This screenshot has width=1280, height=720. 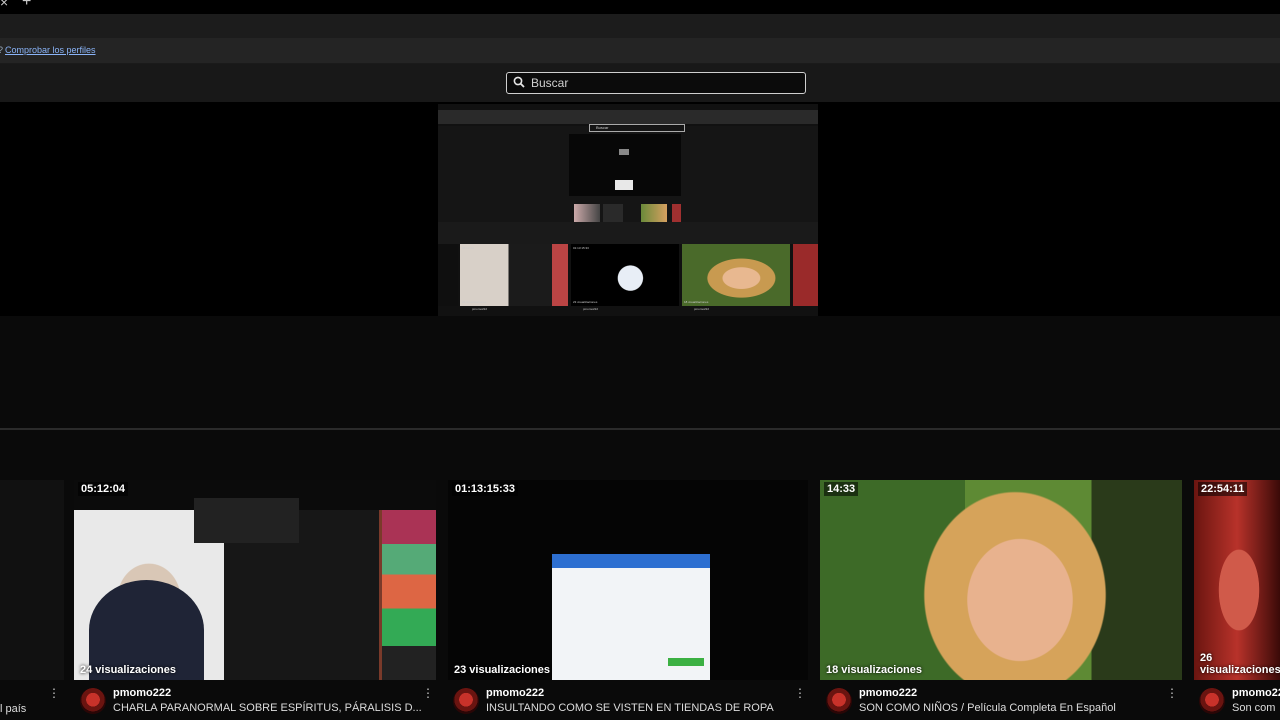 I want to click on preview-band, so click(x=628, y=233).